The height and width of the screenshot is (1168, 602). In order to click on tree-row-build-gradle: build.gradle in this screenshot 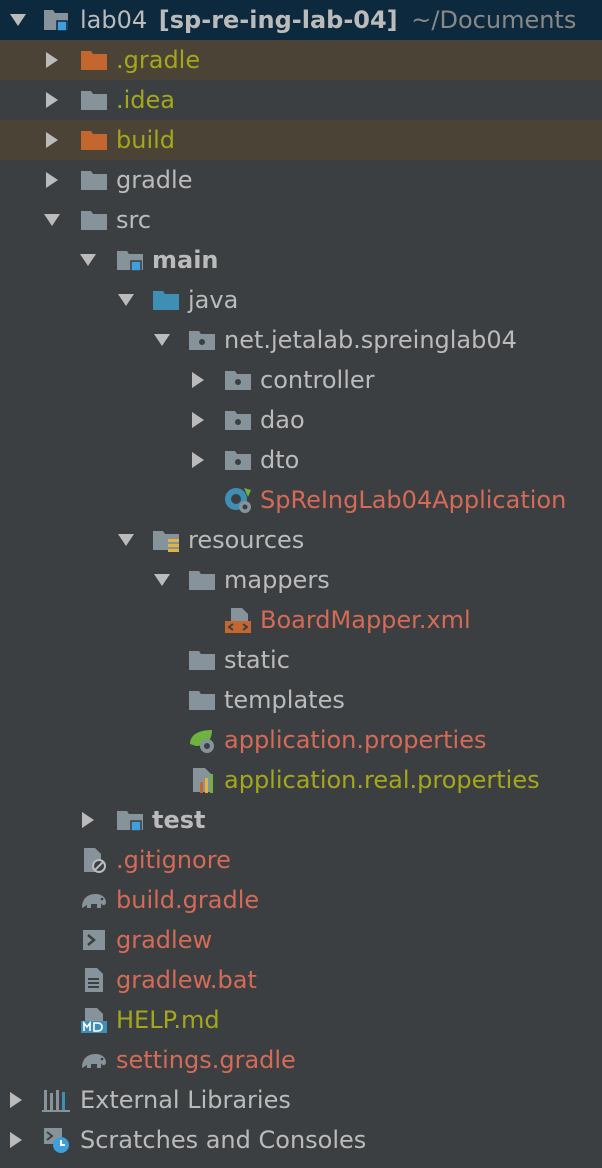, I will do `click(301, 900)`.